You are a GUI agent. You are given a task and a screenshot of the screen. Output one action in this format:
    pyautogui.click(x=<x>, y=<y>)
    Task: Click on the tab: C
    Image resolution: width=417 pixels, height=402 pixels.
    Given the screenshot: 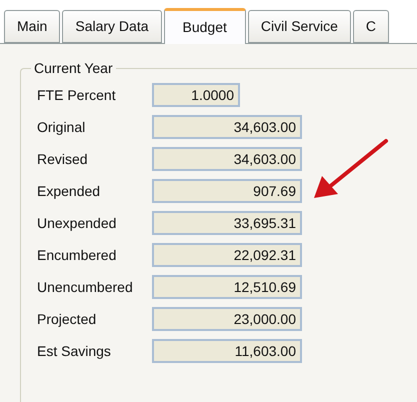 What is the action you would take?
    pyautogui.click(x=371, y=26)
    